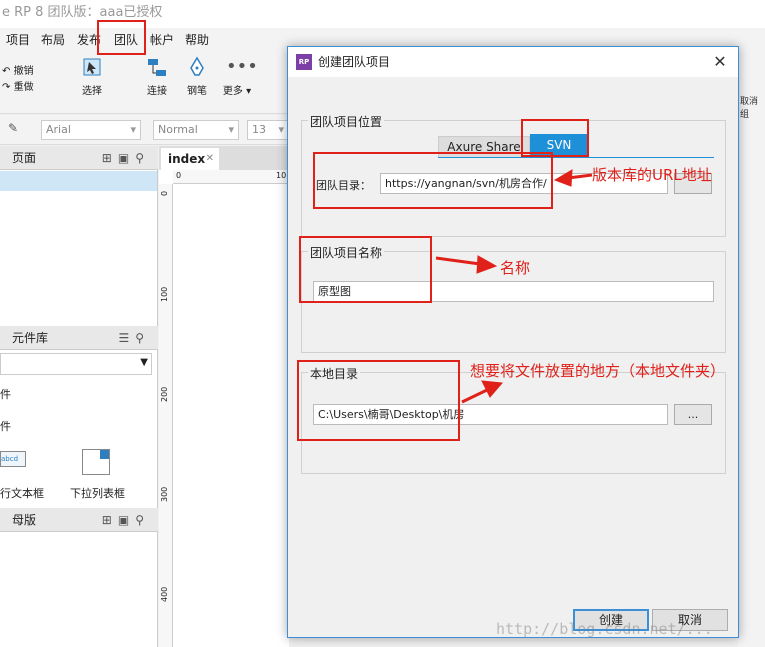 The height and width of the screenshot is (647, 765). Describe the element at coordinates (13, 128) in the screenshot. I see `edit-style-icon: ✎` at that location.